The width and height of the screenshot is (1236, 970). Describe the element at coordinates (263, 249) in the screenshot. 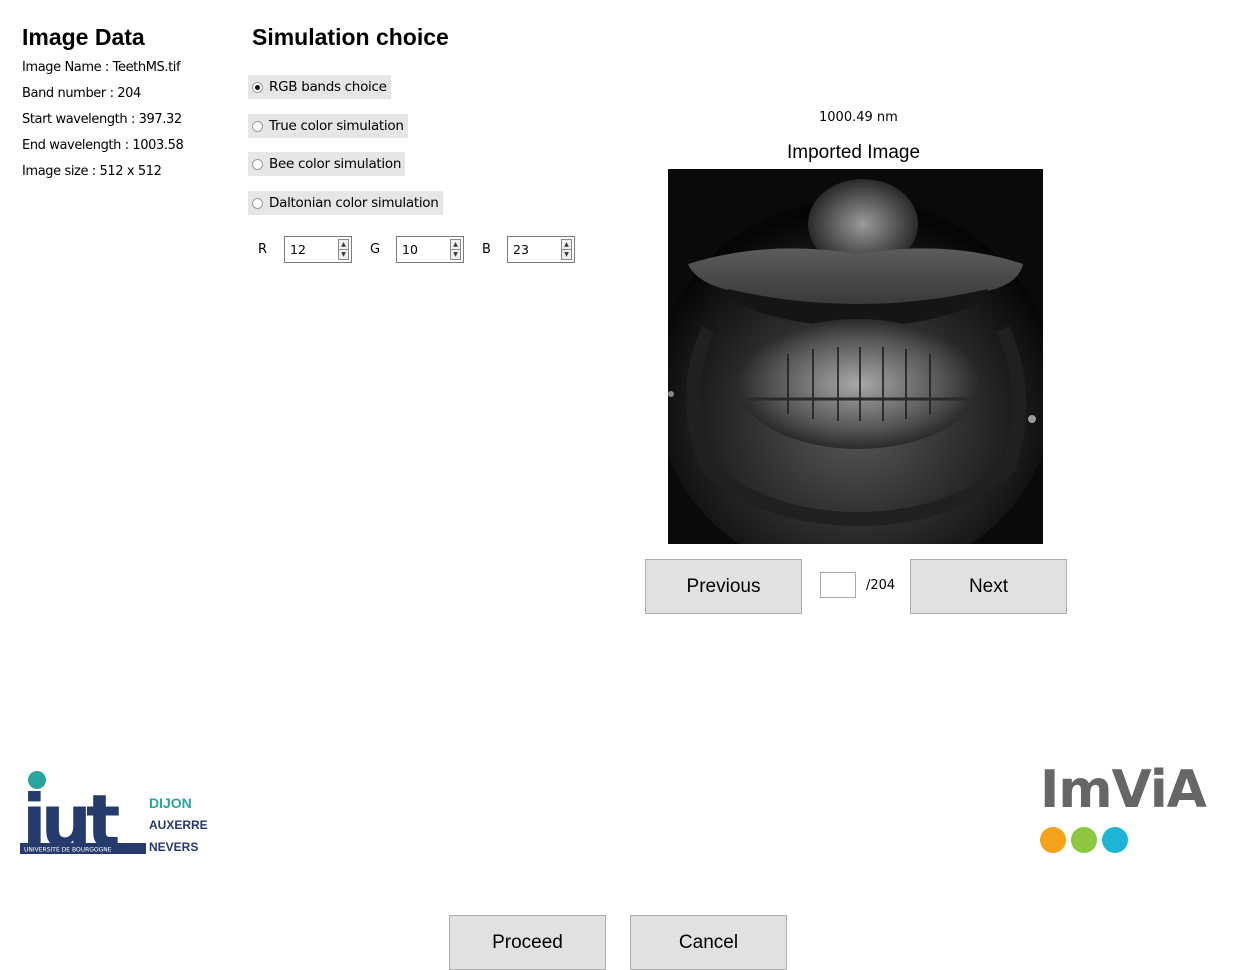

I see `r-label: R` at that location.